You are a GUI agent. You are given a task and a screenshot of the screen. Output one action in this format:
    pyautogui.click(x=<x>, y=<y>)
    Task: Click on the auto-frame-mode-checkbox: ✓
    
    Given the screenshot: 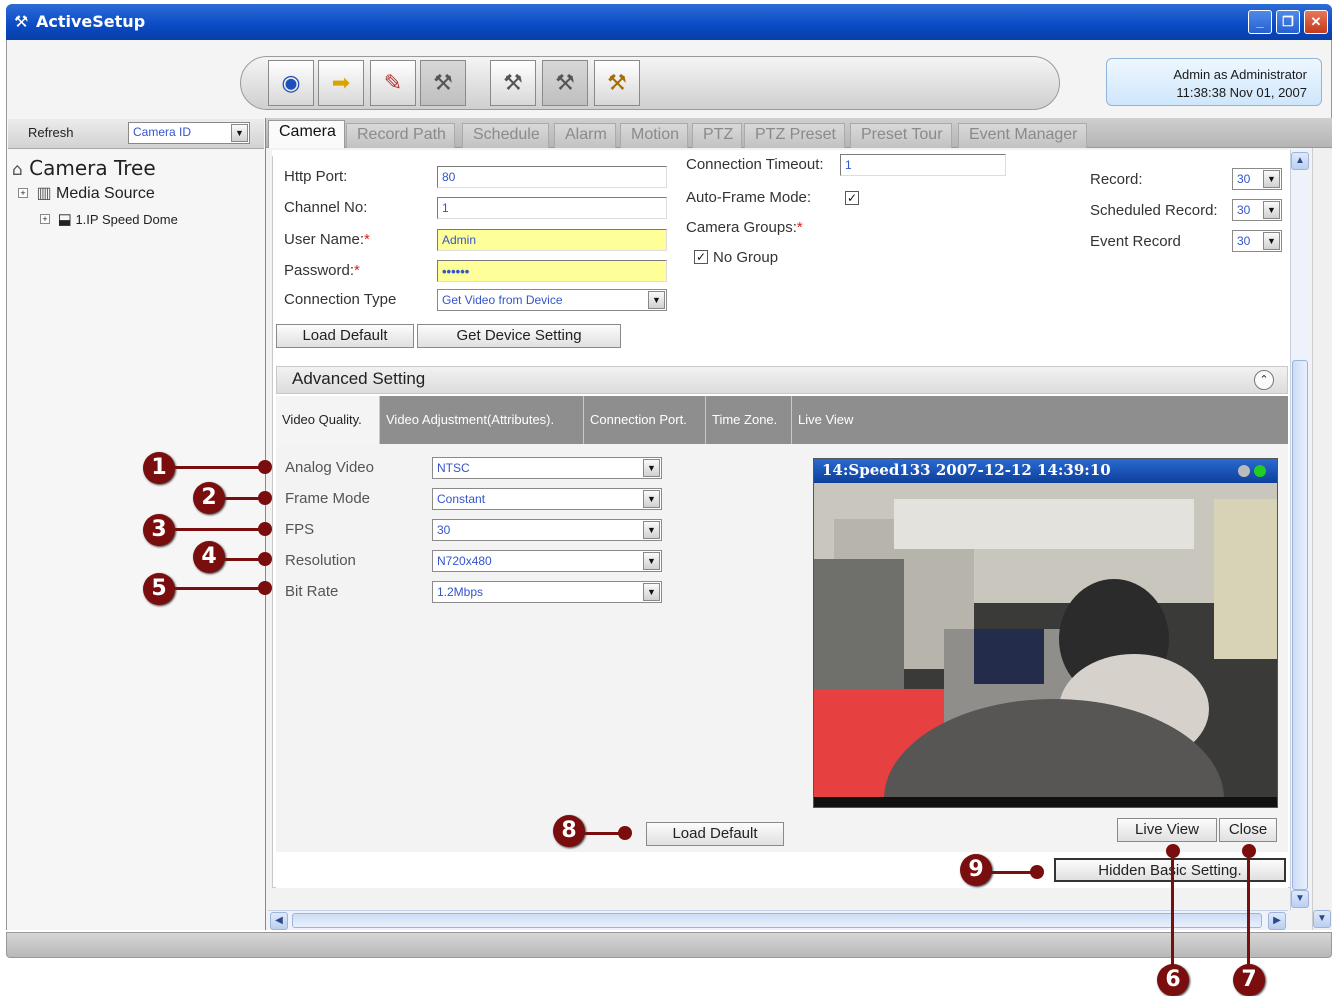 What is the action you would take?
    pyautogui.click(x=852, y=198)
    